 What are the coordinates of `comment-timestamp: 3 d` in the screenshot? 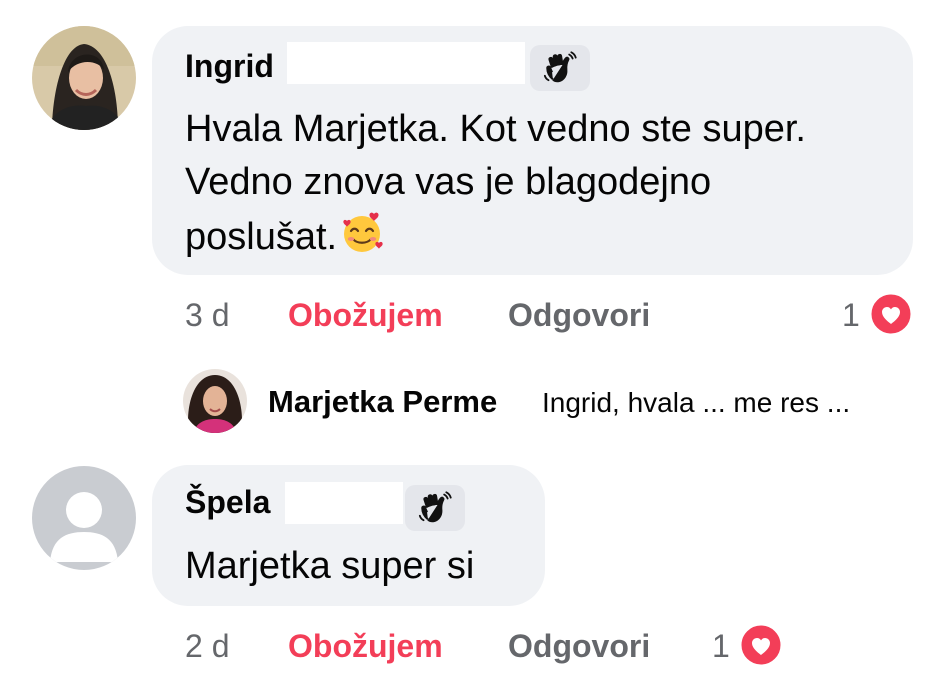 It's located at (207, 315).